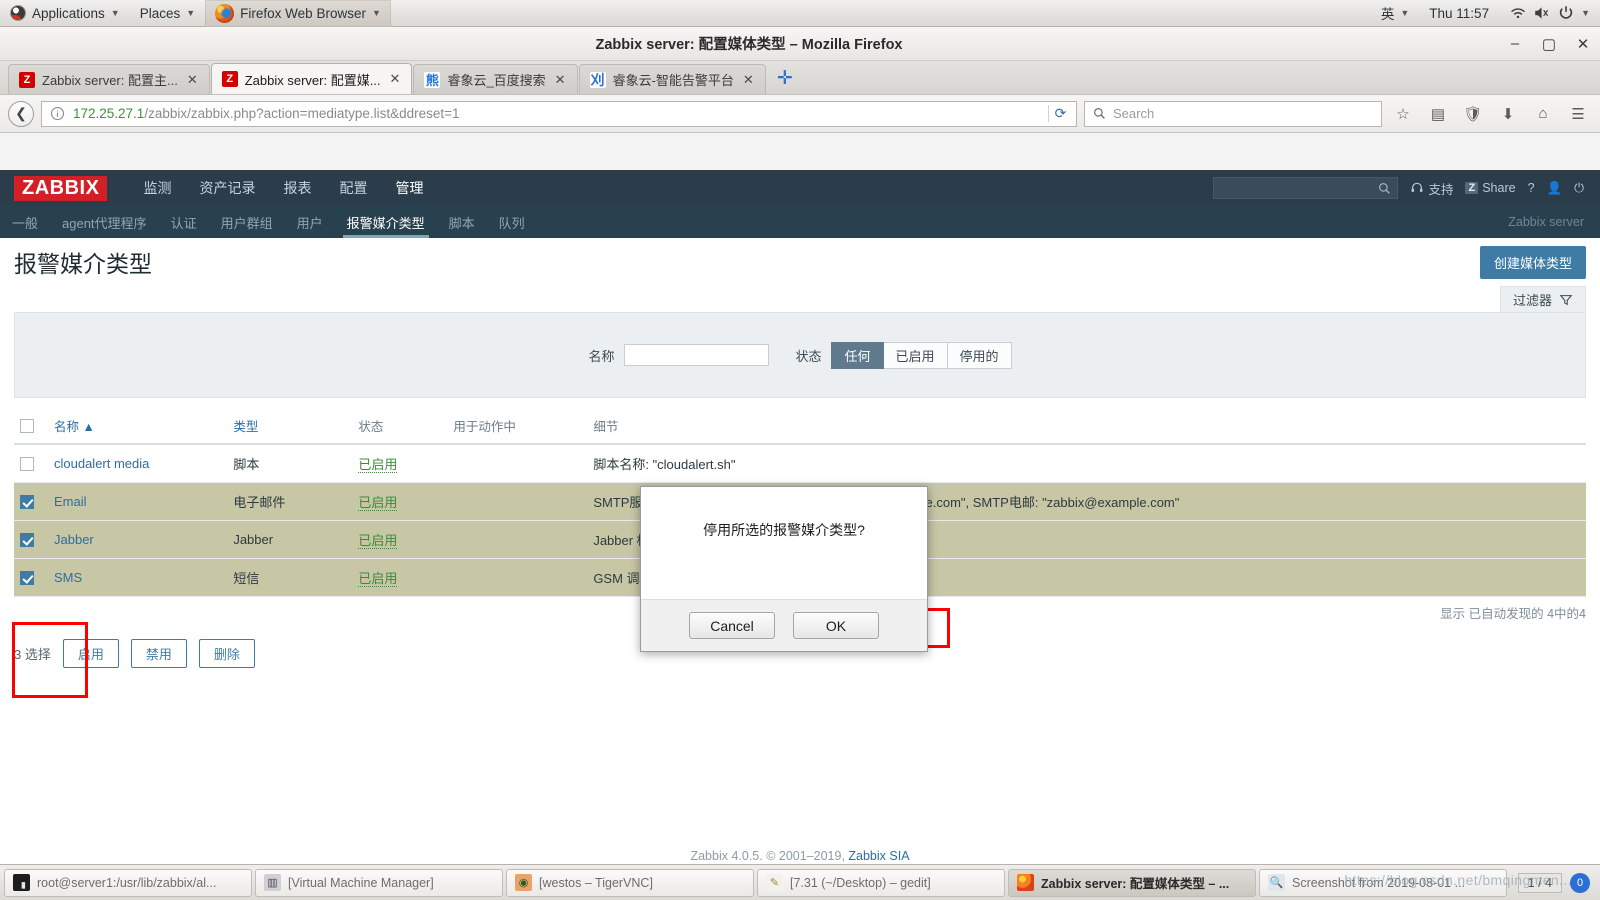 Image resolution: width=1600 pixels, height=900 pixels. What do you see at coordinates (184, 222) in the screenshot?
I see `subnav-item-authentication: 认证` at bounding box center [184, 222].